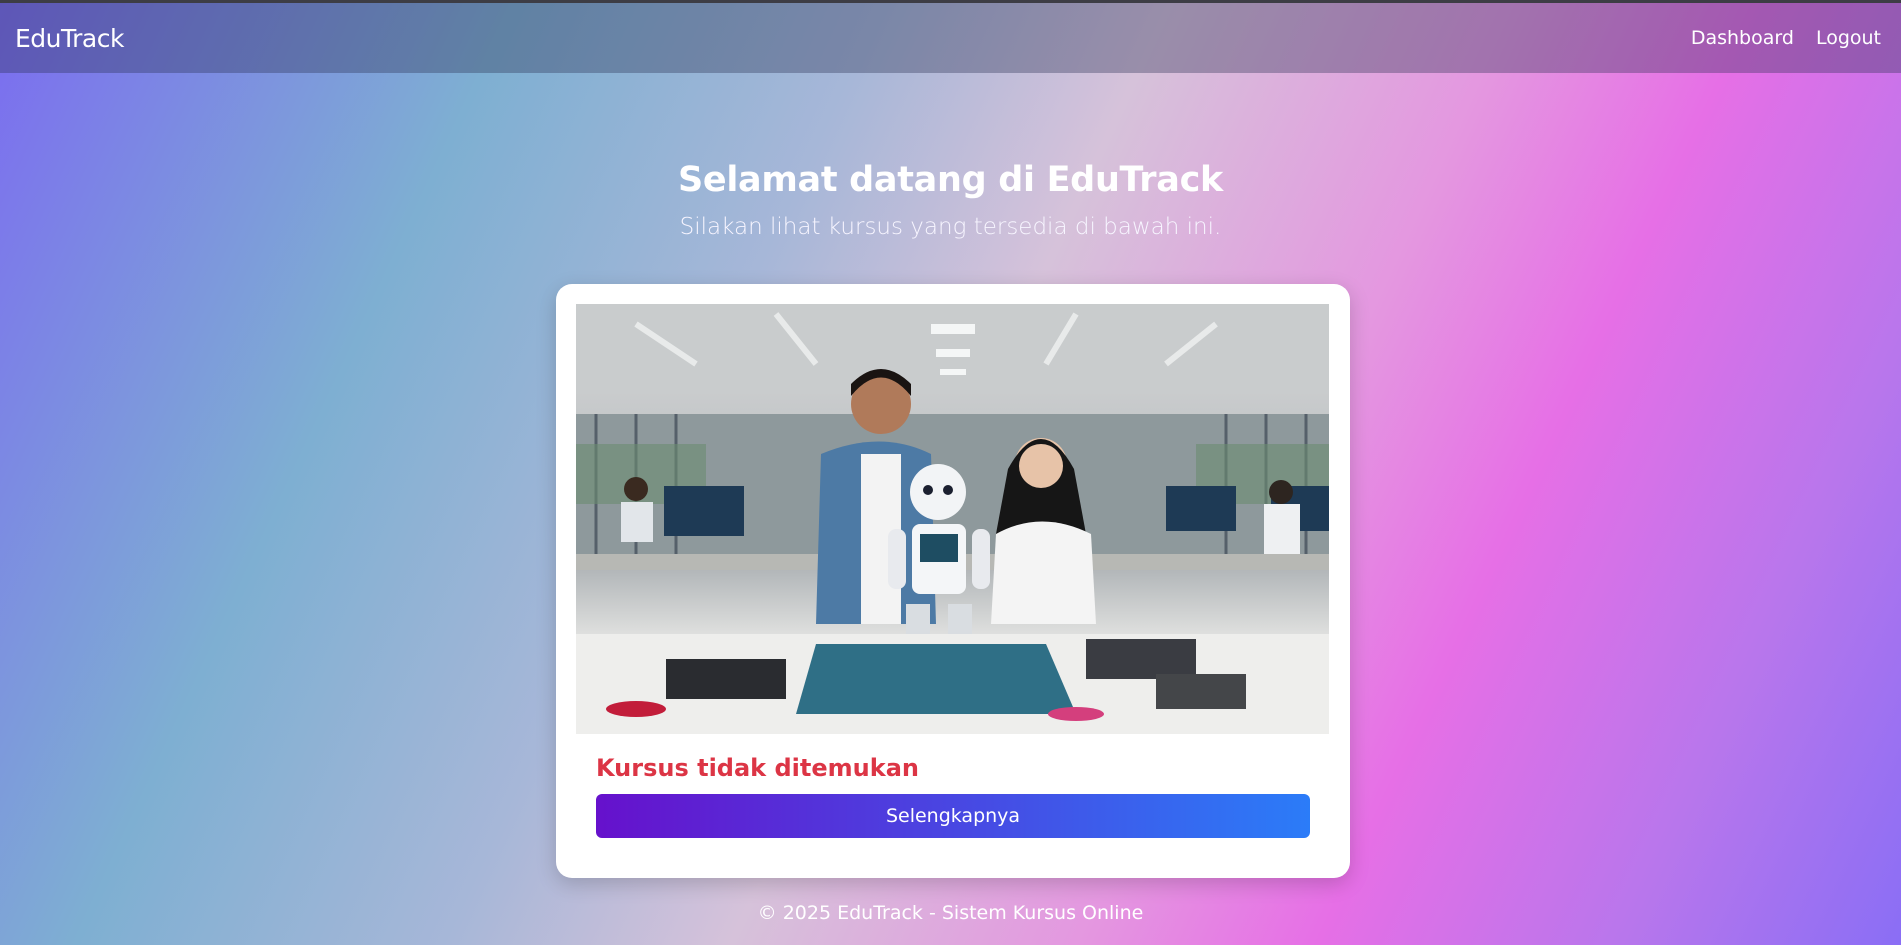 The height and width of the screenshot is (945, 1901). What do you see at coordinates (69, 38) in the screenshot?
I see `brand-logo: EduTrack` at bounding box center [69, 38].